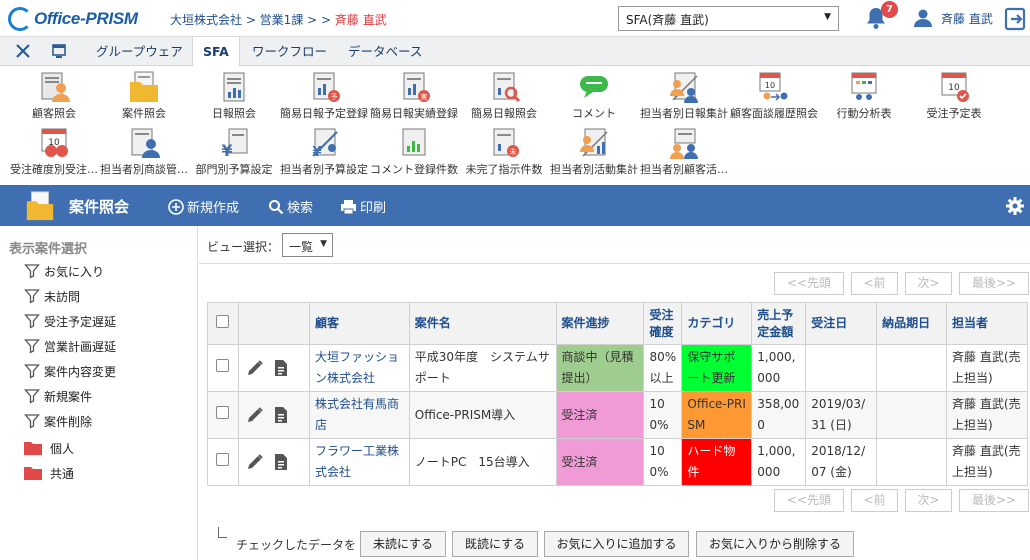 The image size is (1030, 560). What do you see at coordinates (495, 544) in the screenshot?
I see `mark-read-button: 既読にする` at bounding box center [495, 544].